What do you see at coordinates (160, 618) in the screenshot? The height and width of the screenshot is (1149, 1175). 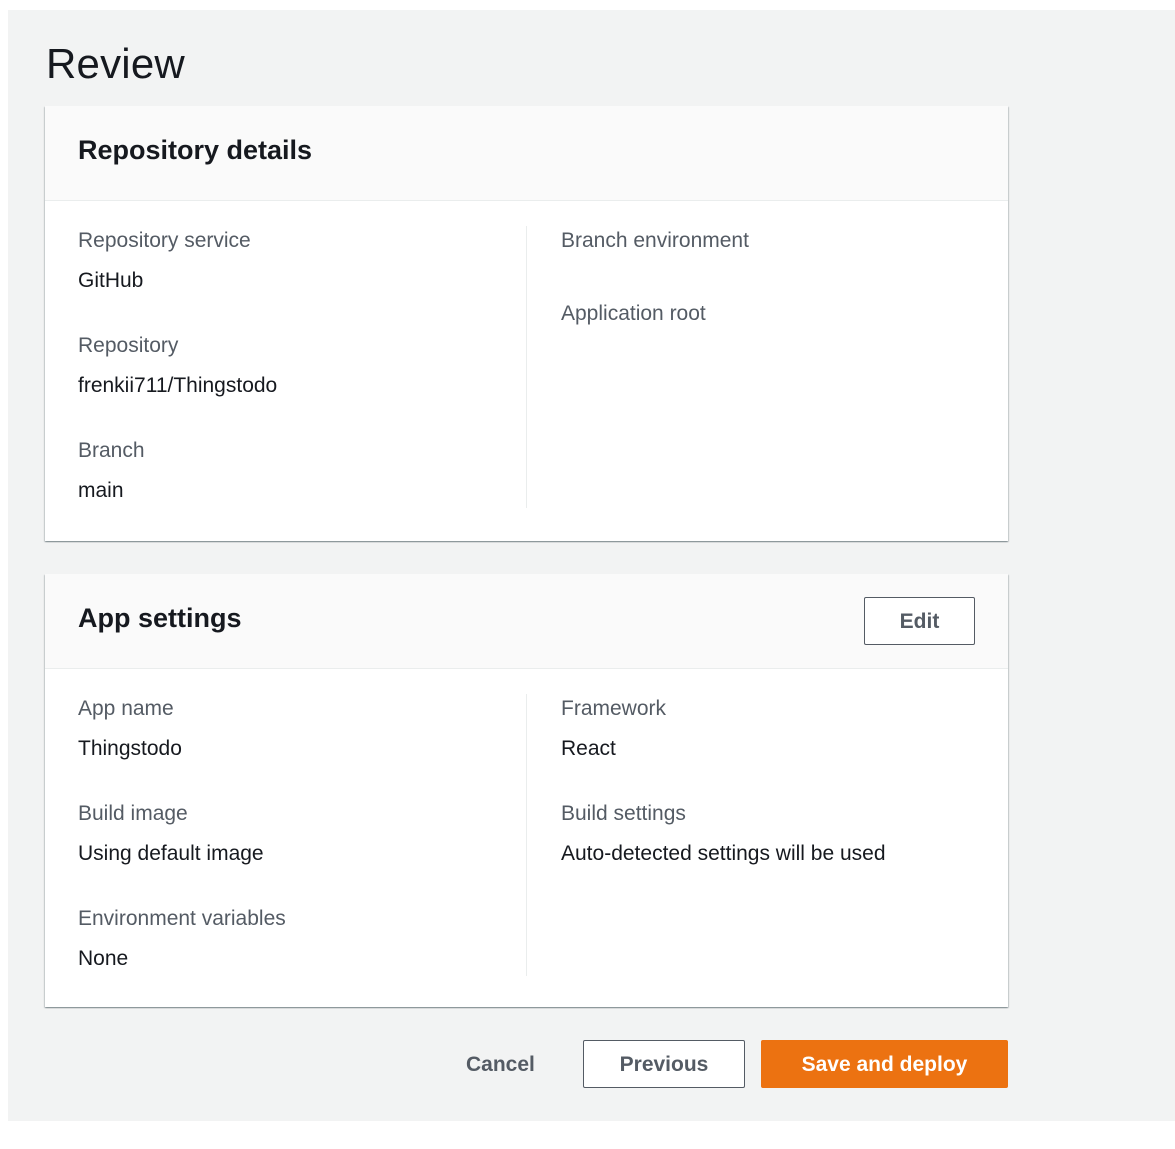 I see `app-settings-title: App settings` at bounding box center [160, 618].